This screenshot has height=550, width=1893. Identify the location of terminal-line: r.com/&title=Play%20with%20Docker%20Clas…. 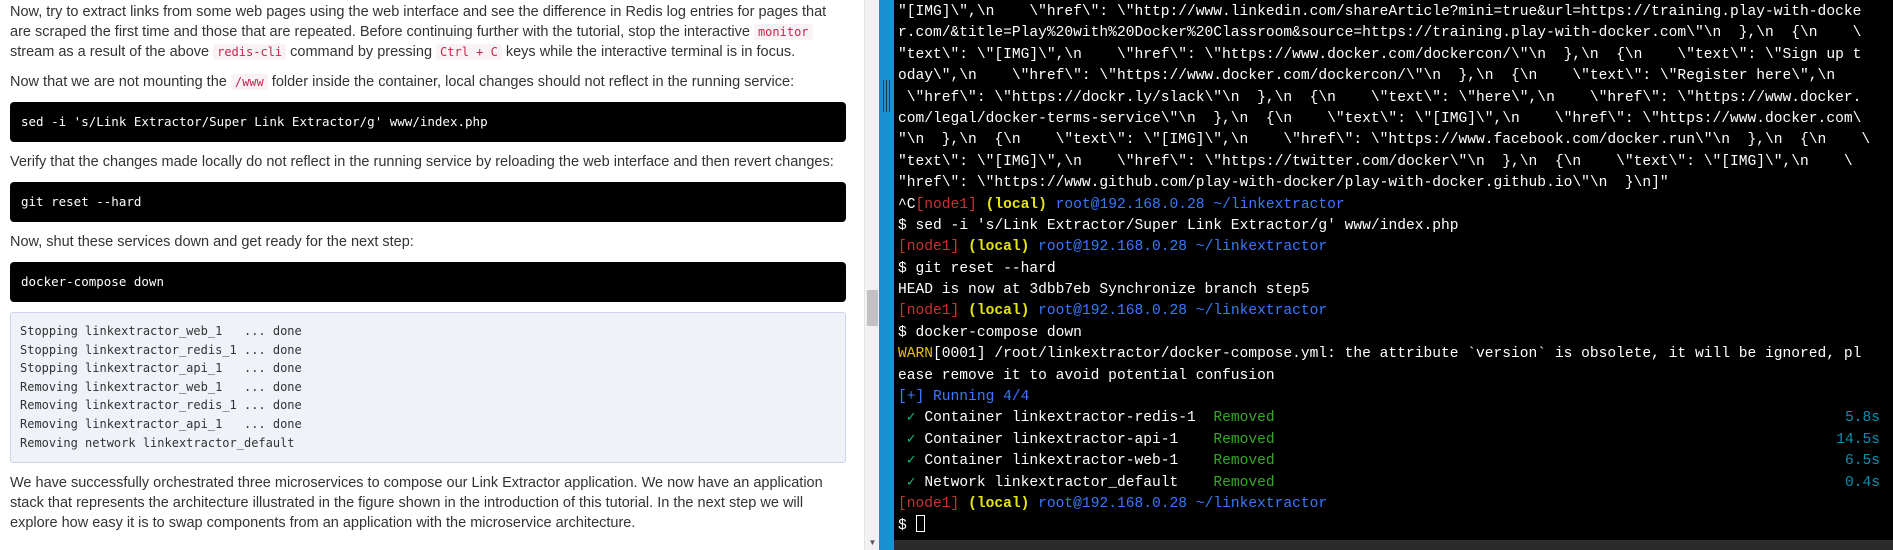
(1380, 33).